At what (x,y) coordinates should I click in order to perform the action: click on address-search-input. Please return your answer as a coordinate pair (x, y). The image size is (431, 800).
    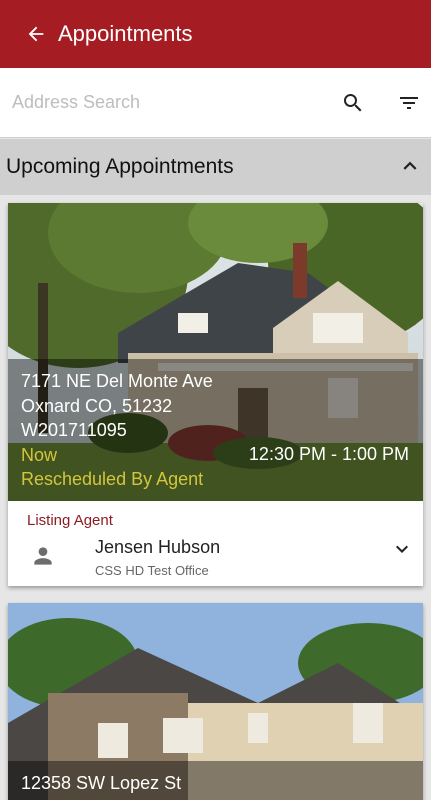
    Looking at the image, I should click on (162, 102).